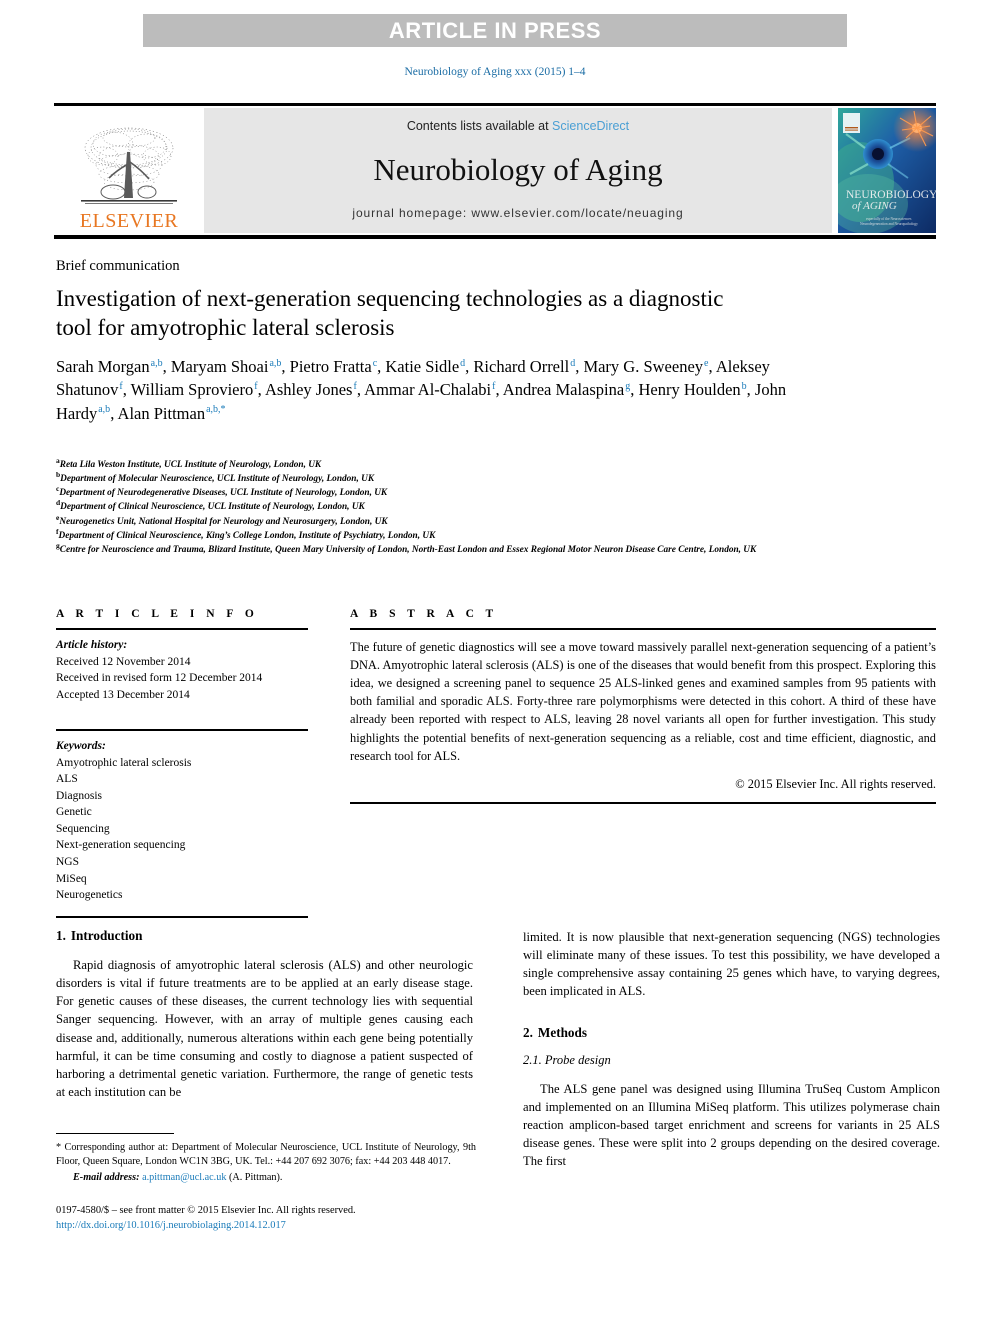  What do you see at coordinates (115, 1133) in the screenshot?
I see `footnote-separator` at bounding box center [115, 1133].